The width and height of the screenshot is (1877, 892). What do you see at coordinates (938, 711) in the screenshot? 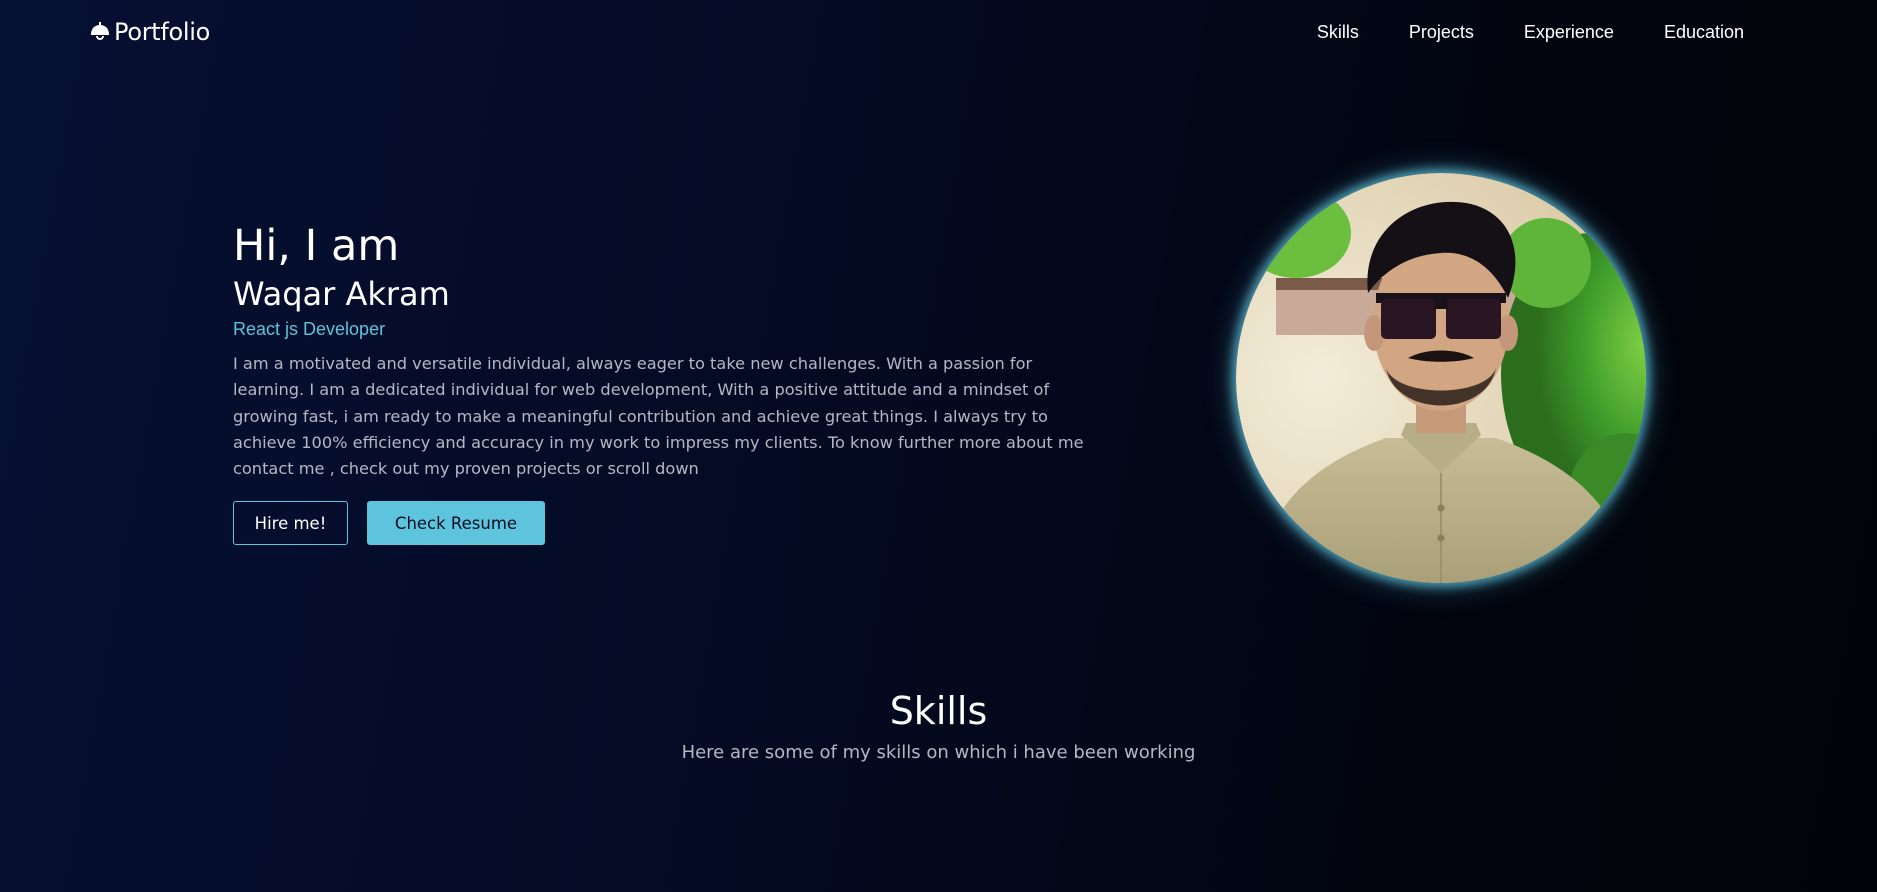
I see `skills-heading: Skills` at bounding box center [938, 711].